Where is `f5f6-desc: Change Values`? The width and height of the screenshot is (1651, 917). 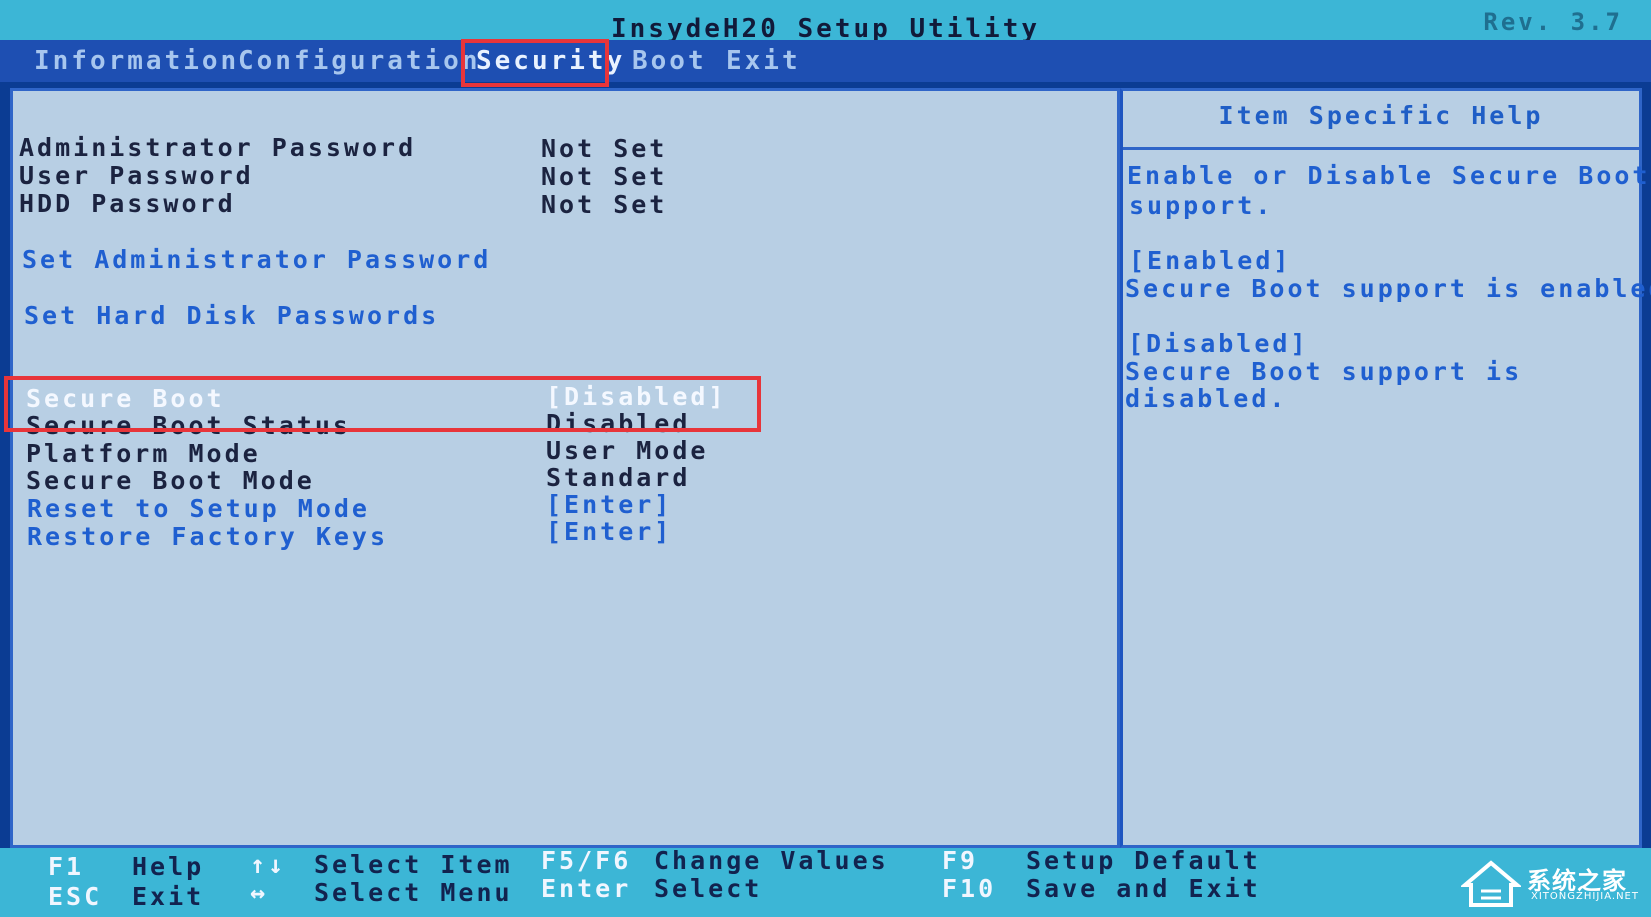 f5f6-desc: Change Values is located at coordinates (771, 860).